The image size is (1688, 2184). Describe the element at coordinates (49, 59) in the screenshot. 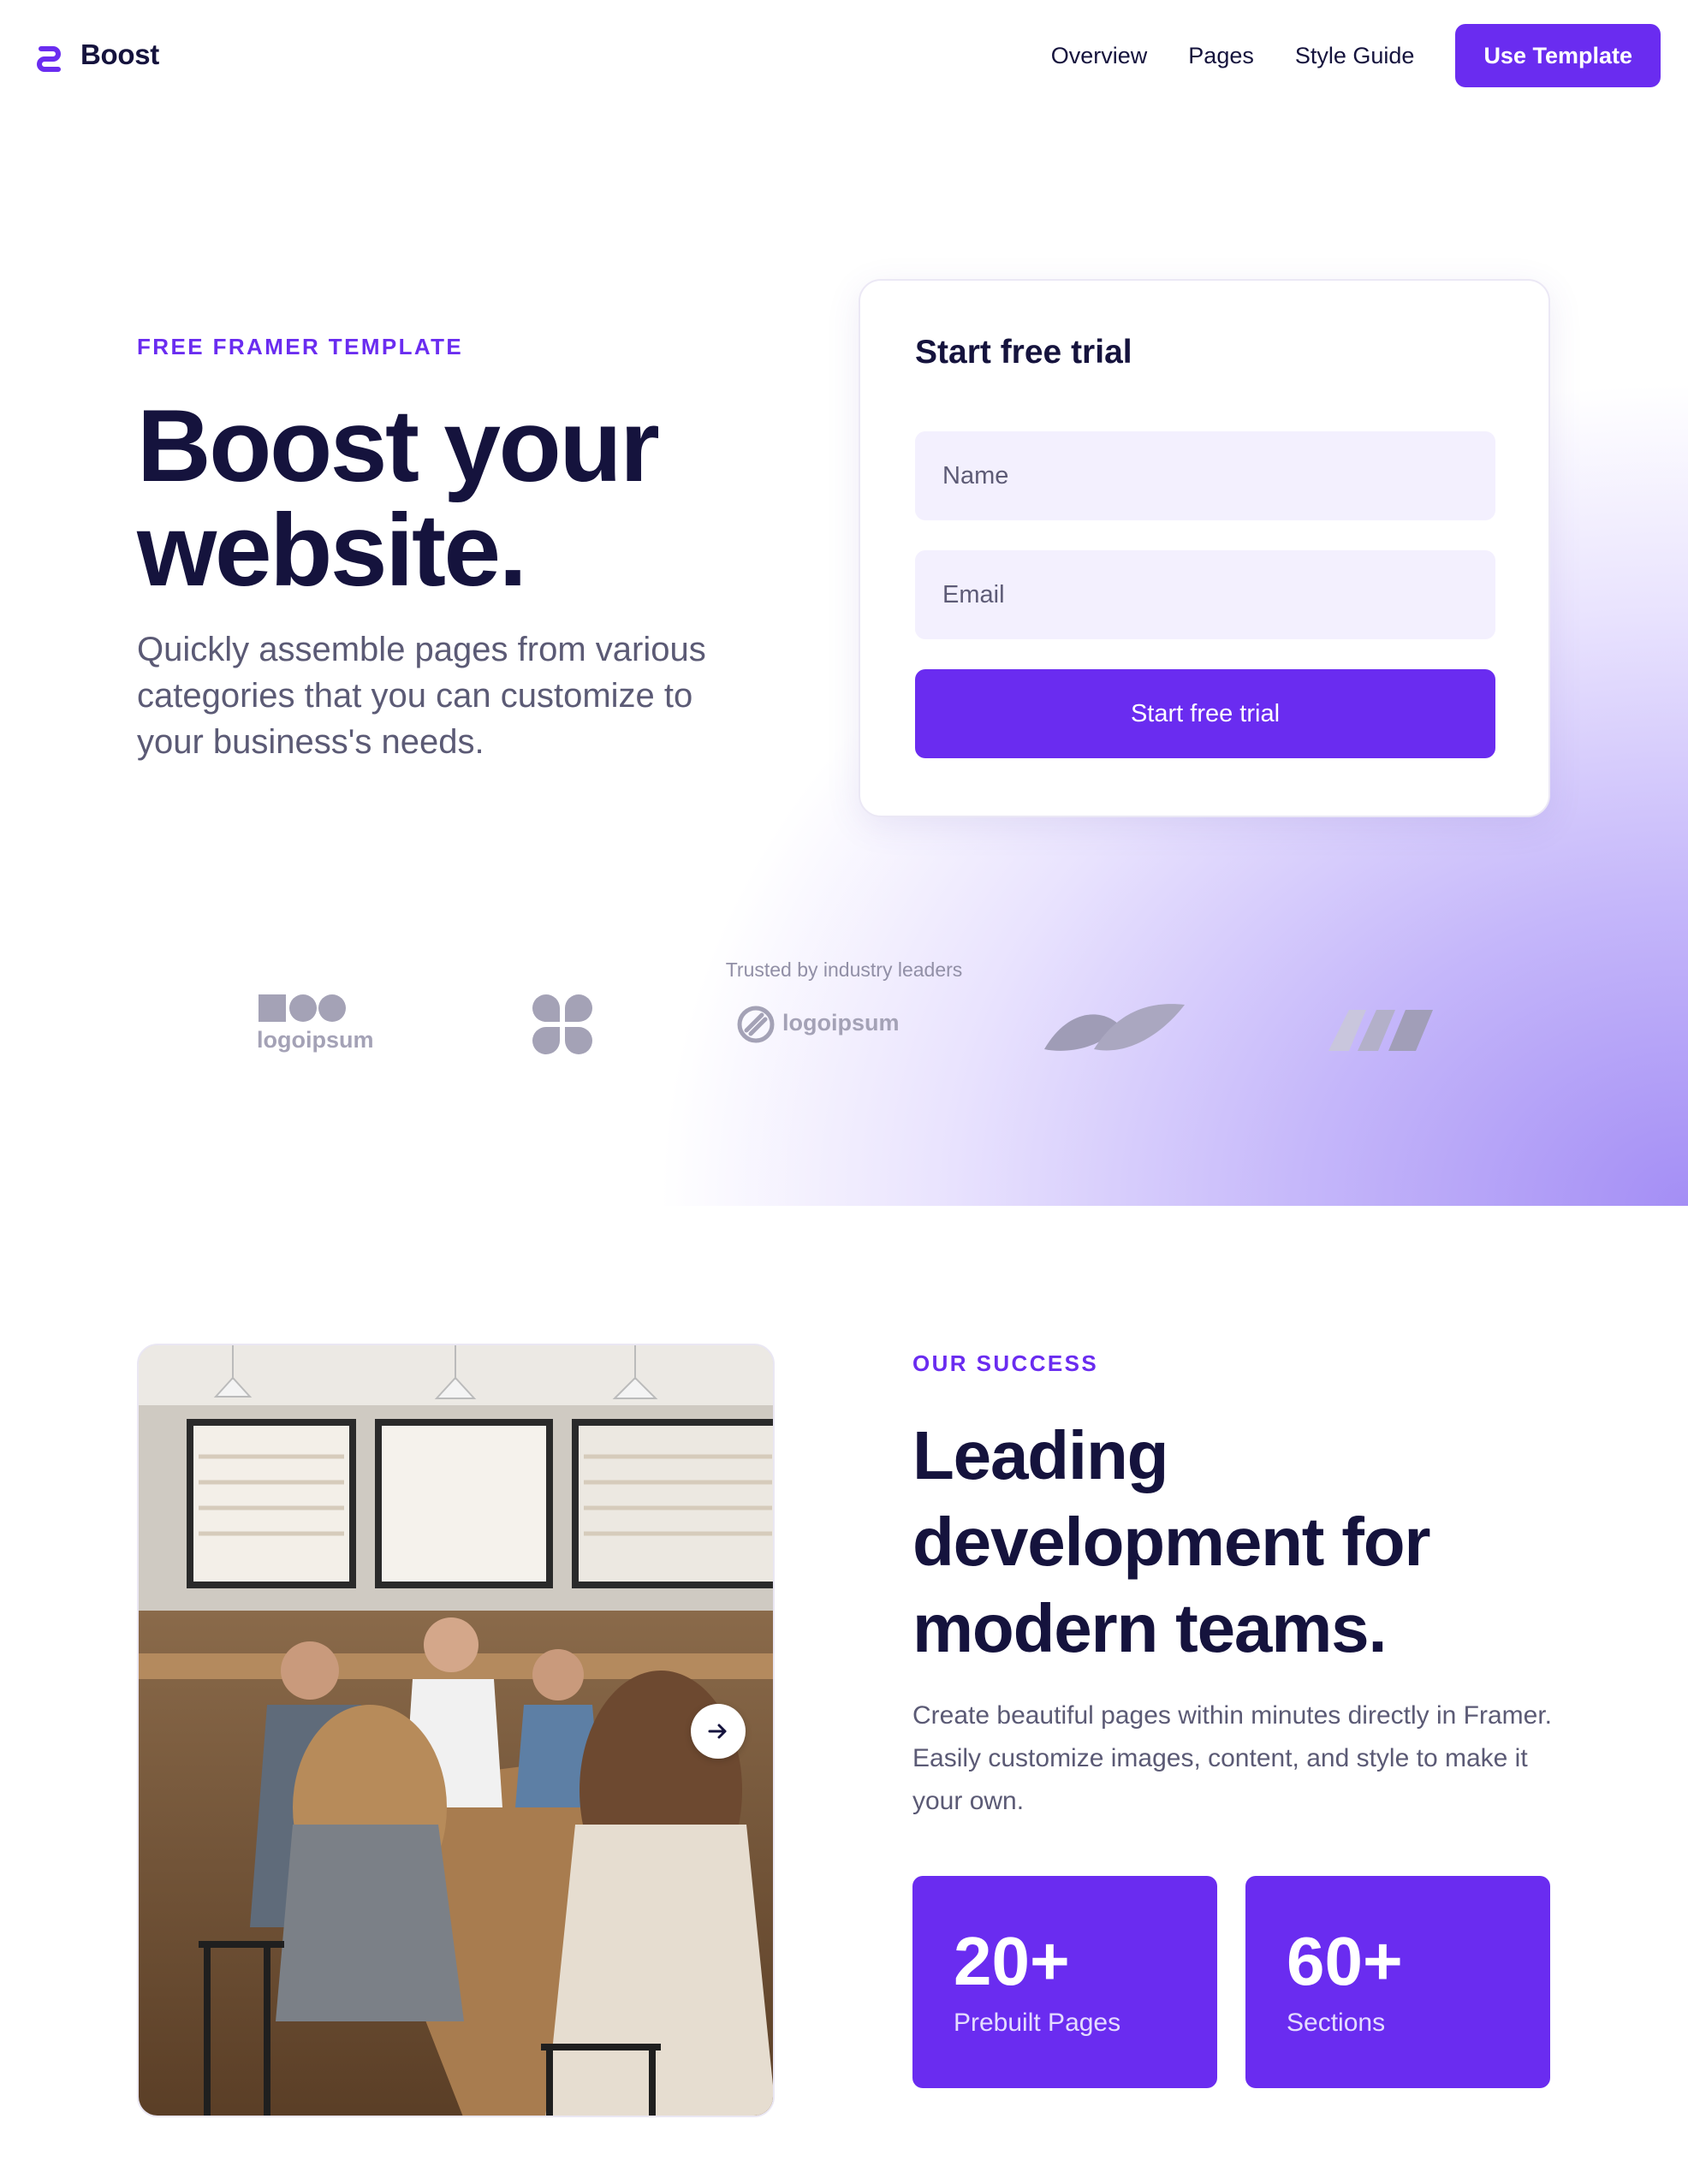

I see `boost-logo-icon` at that location.